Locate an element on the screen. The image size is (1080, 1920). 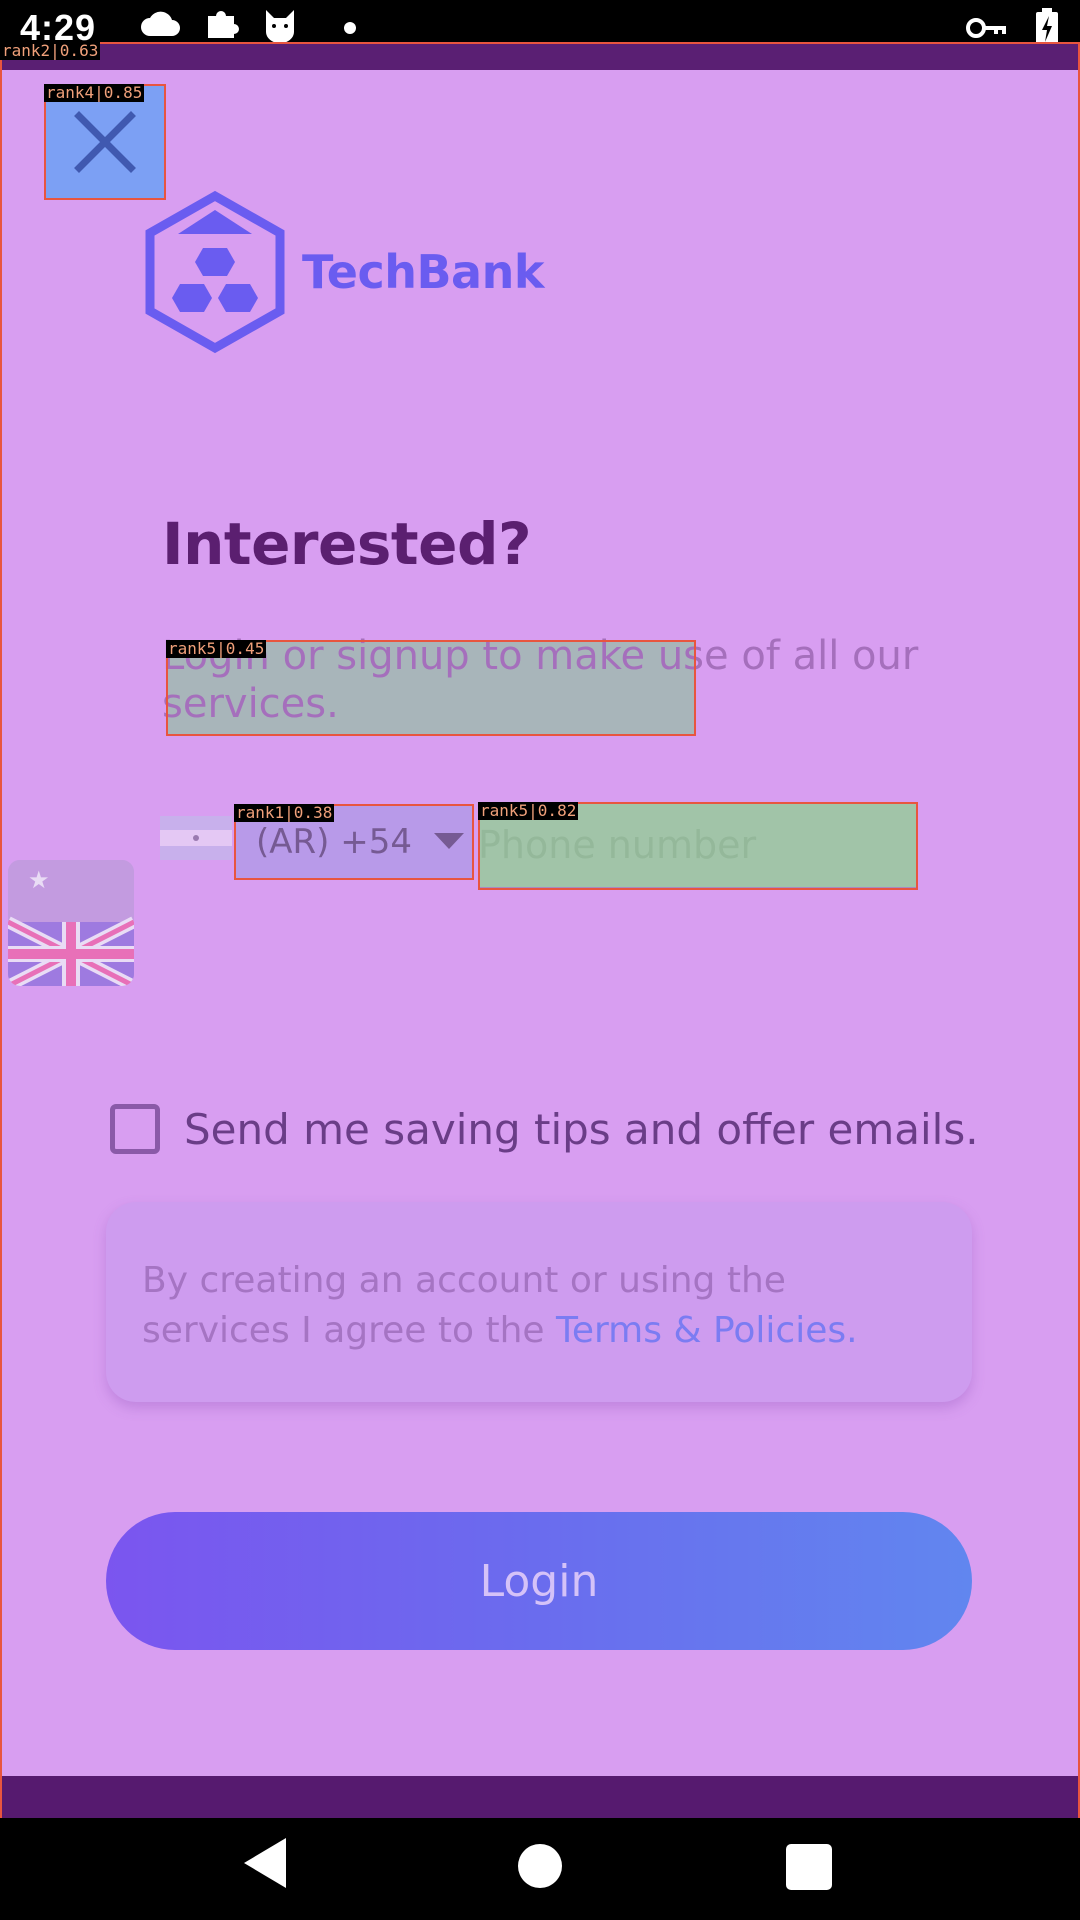
puzzle-icon is located at coordinates (223, 24).